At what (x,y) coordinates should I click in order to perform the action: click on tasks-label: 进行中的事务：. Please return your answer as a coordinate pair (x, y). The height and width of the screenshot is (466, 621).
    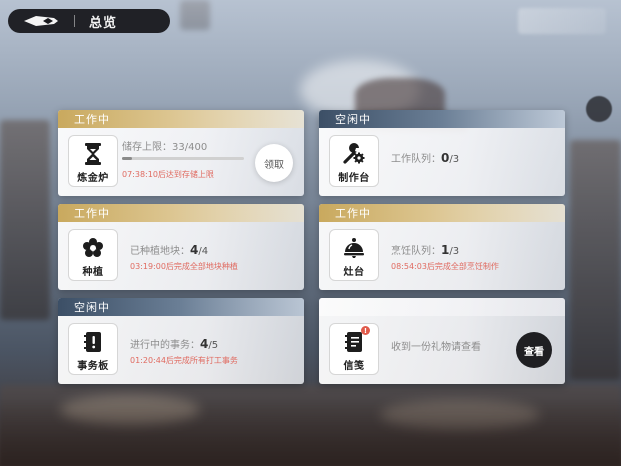
    Looking at the image, I should click on (165, 345).